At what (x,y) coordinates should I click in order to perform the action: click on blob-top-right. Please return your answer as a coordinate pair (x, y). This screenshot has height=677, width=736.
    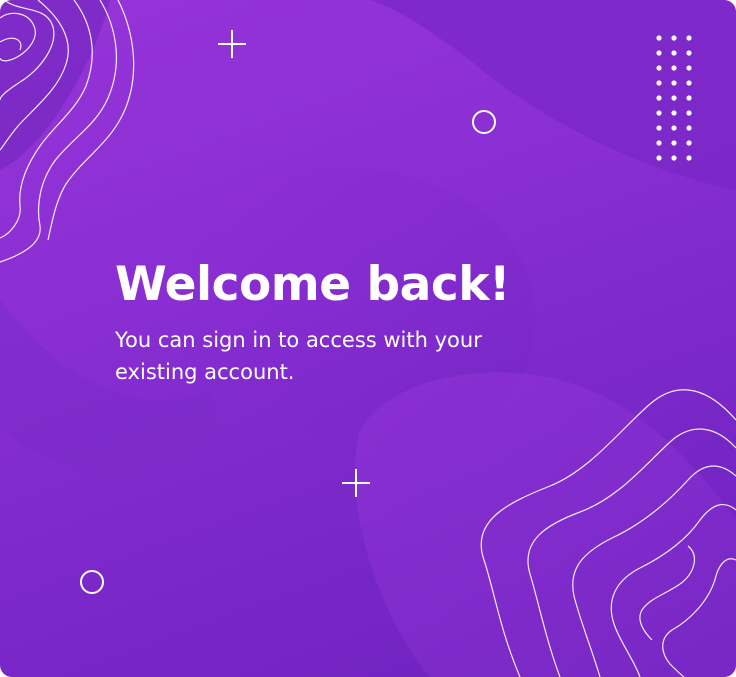
    Looking at the image, I should click on (553, 95).